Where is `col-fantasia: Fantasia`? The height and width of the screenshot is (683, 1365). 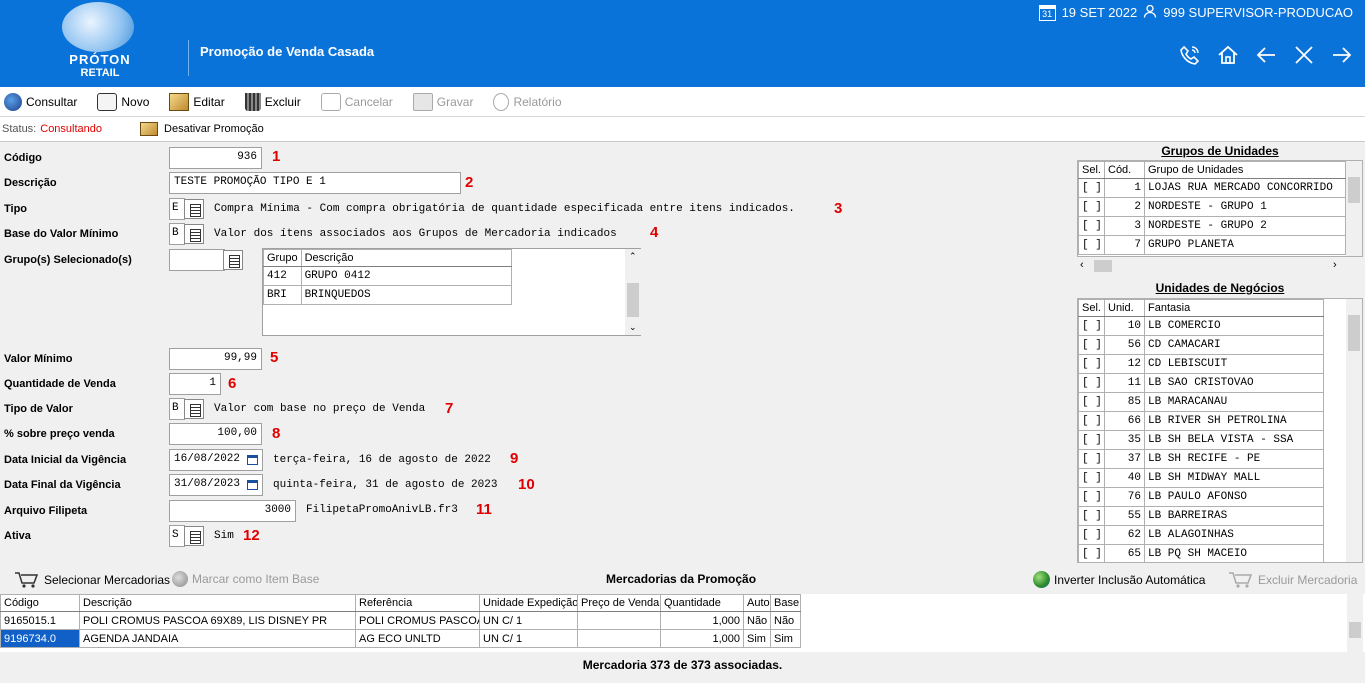 col-fantasia: Fantasia is located at coordinates (1234, 308).